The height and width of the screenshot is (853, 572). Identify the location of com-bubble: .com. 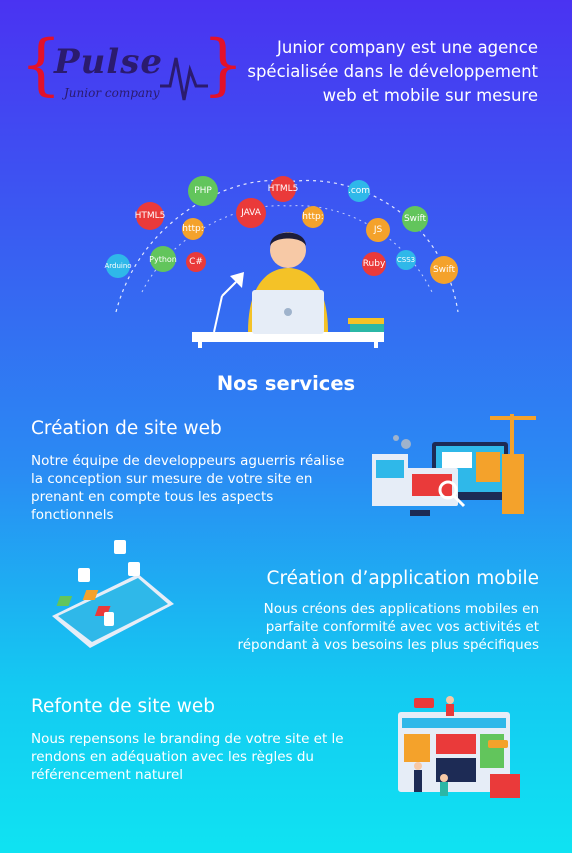
(359, 191).